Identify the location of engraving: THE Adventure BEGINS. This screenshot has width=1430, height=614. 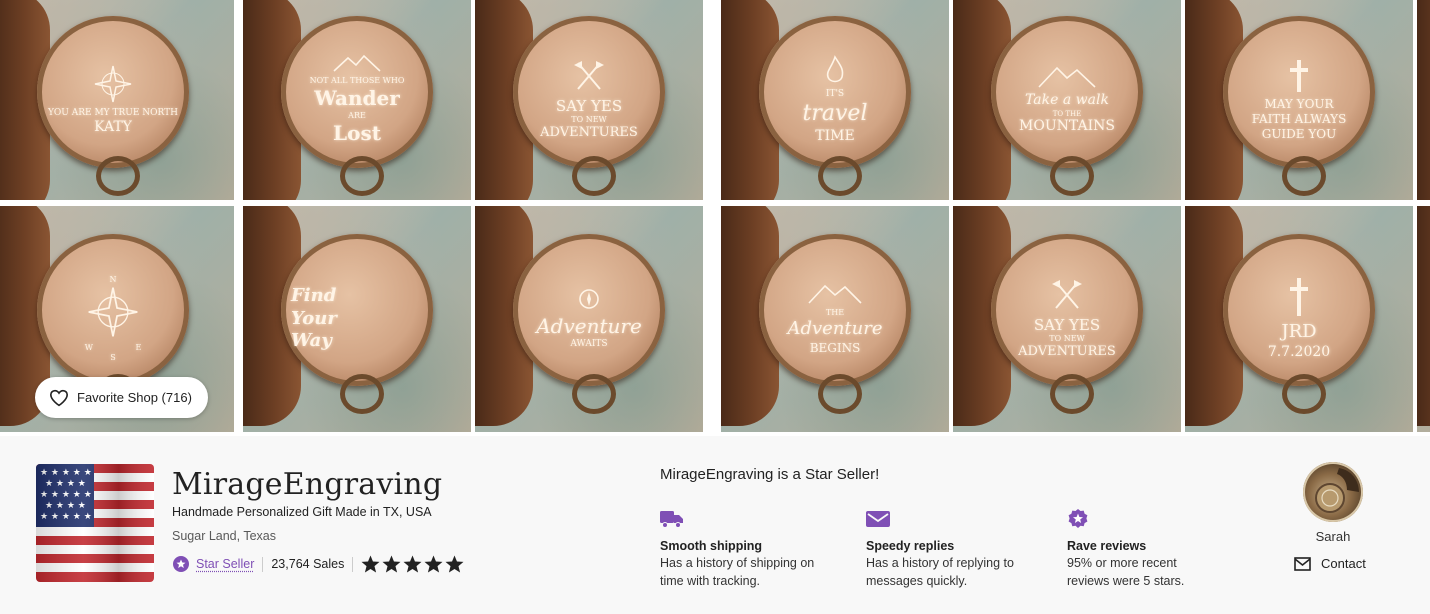
(835, 319).